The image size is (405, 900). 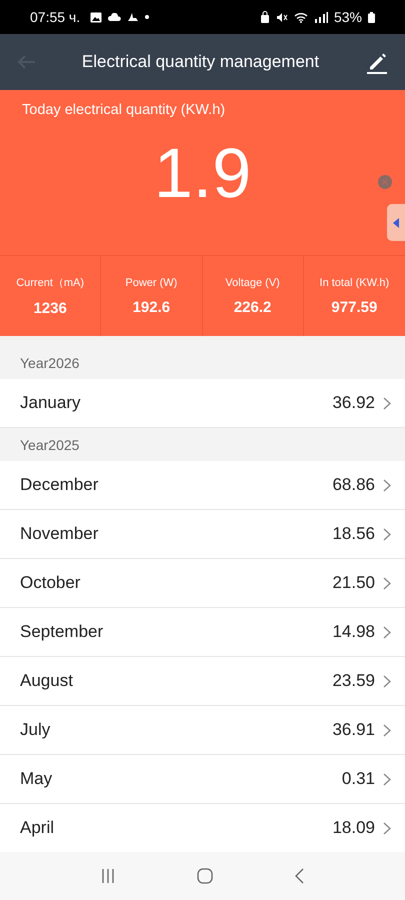 What do you see at coordinates (55, 17) in the screenshot?
I see `status-time: 07:55 ч.` at bounding box center [55, 17].